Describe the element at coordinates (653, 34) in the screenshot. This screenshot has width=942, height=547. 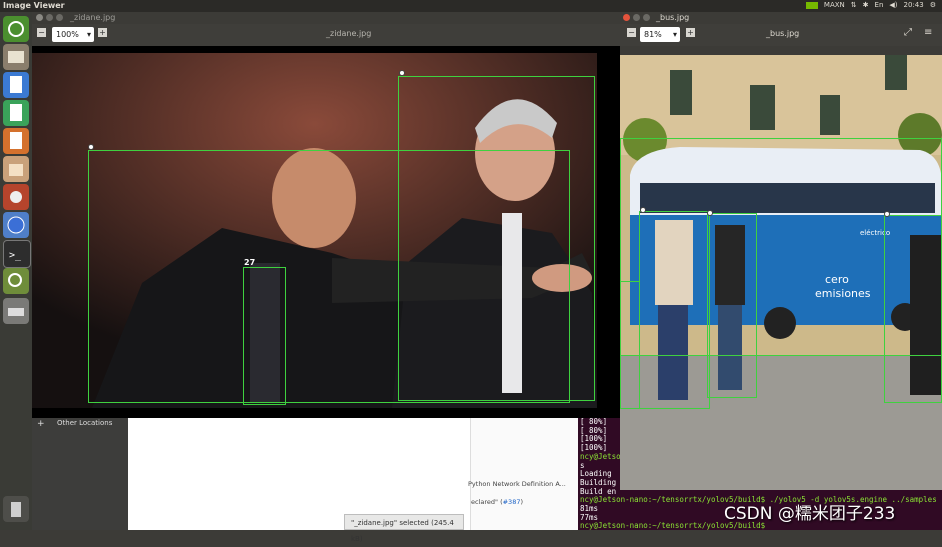
I see `zoom-value: 81%` at that location.